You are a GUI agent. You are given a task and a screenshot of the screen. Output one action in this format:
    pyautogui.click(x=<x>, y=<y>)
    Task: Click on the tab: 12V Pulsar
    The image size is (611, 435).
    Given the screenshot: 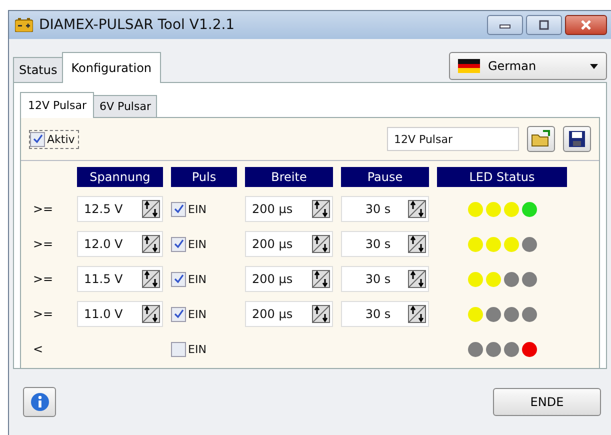 What is the action you would take?
    pyautogui.click(x=57, y=105)
    